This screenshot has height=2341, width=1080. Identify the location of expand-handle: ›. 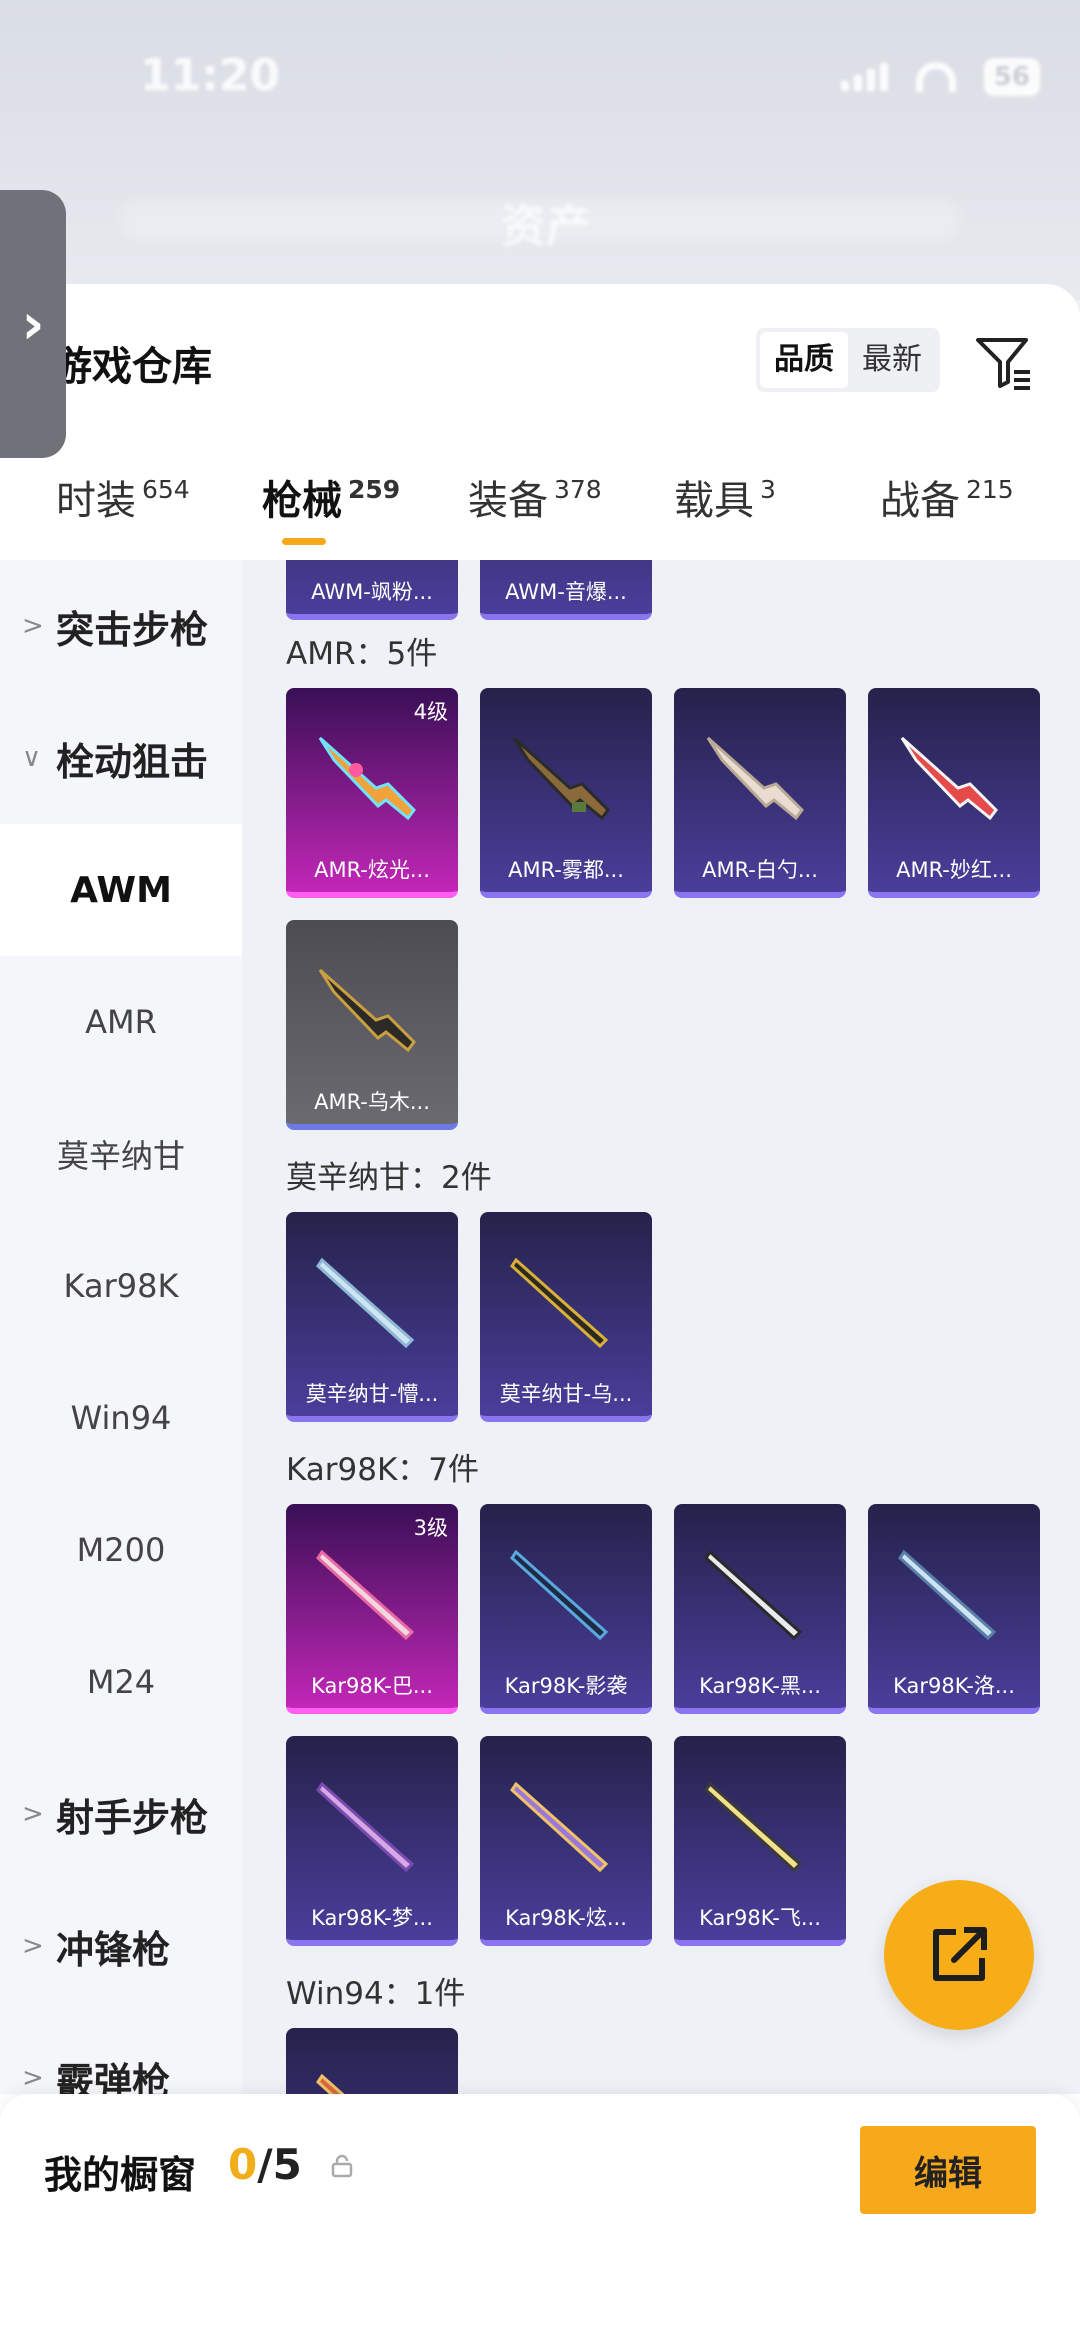
(33, 324).